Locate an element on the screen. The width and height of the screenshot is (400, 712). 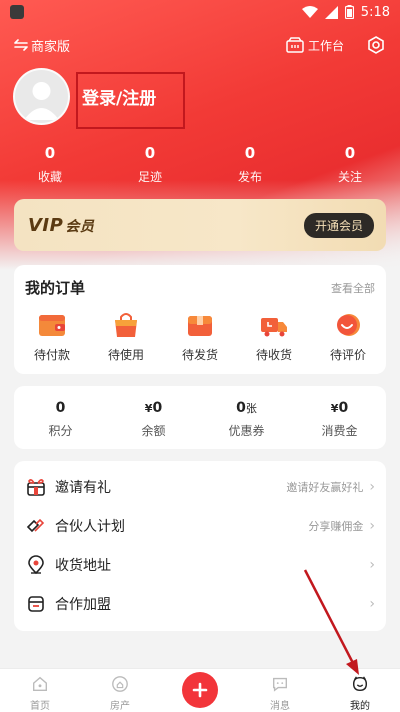
workbench-button: 工作台 is located at coordinates (315, 45).